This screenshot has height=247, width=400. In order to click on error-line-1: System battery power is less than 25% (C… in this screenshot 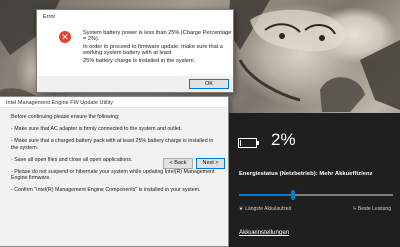, I will do `click(157, 36)`.